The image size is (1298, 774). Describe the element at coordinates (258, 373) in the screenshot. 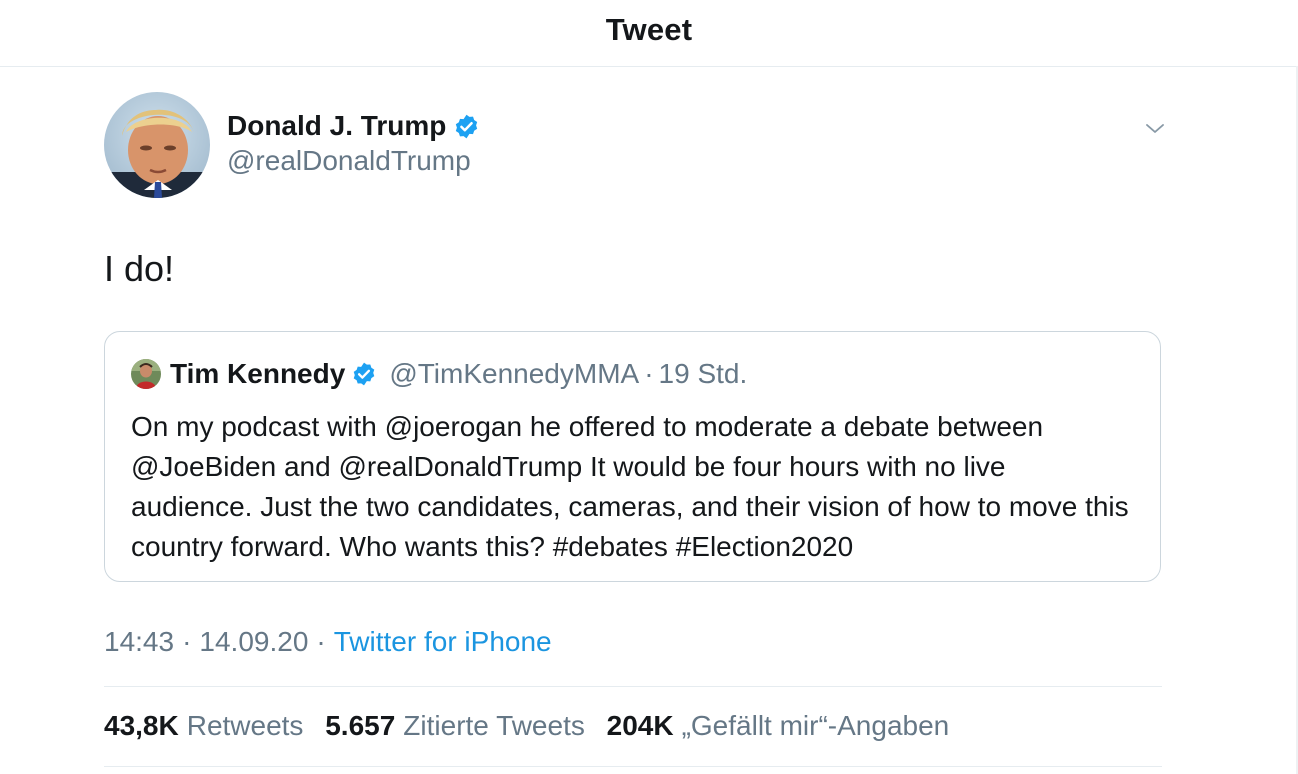

I see `quoted-author-name: Tim Kennedy` at that location.